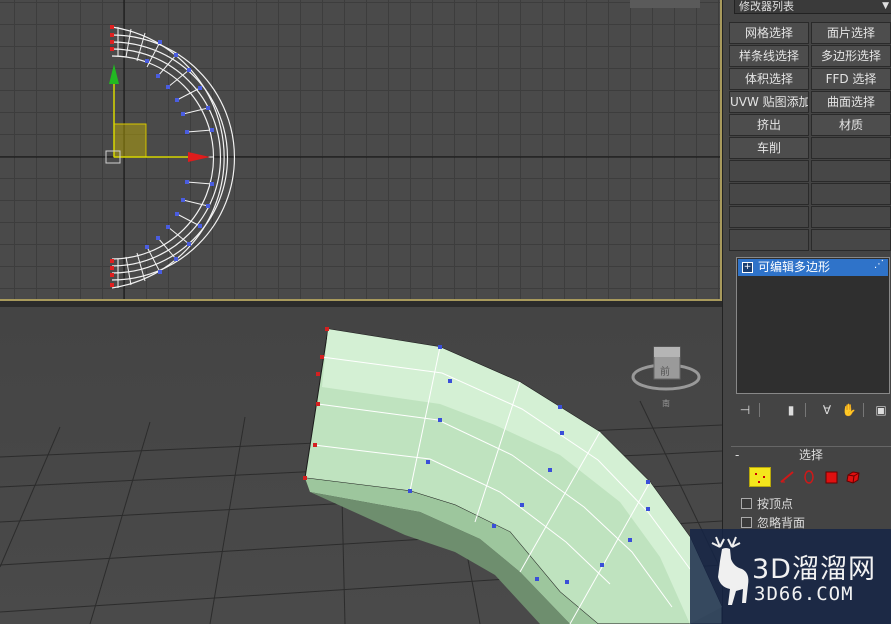  I want to click on show-end-result-icon: ▮, so click(791, 410).